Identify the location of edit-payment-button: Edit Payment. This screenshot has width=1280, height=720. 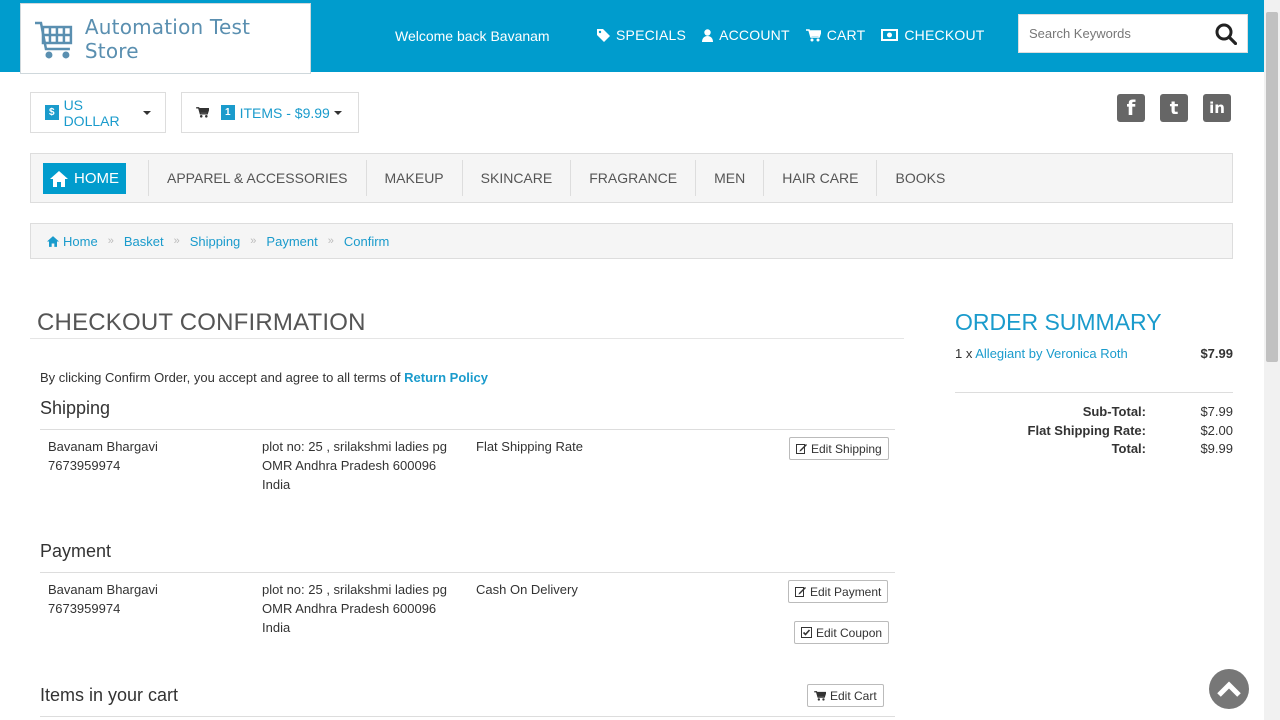
(838, 591).